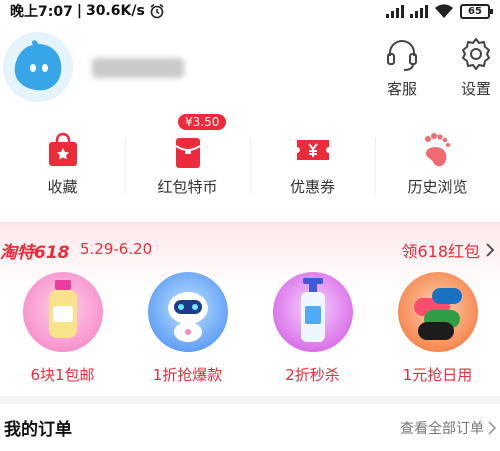 Image resolution: width=500 pixels, height=451 pixels. Describe the element at coordinates (62, 167) in the screenshot. I see `shortcut-favorites: 收藏` at that location.